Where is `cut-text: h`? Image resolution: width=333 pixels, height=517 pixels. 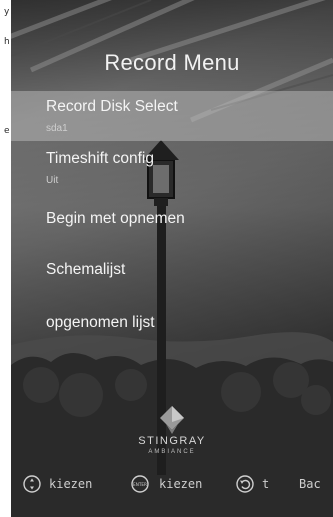
cut-text: h is located at coordinates (7, 42).